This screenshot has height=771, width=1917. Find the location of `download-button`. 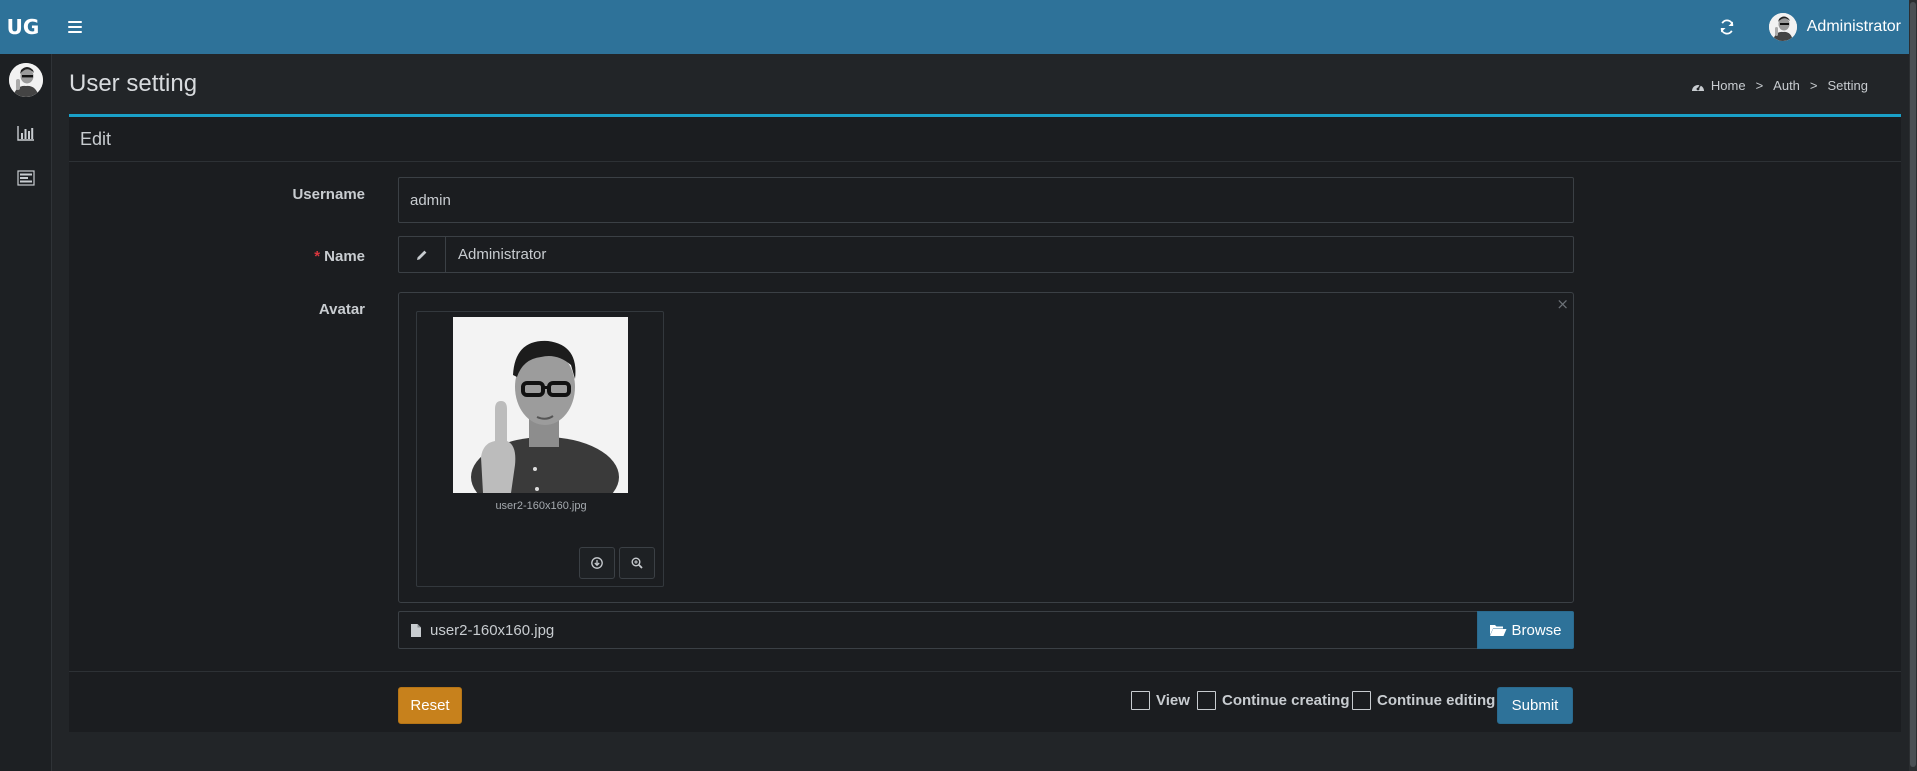

download-button is located at coordinates (597, 563).